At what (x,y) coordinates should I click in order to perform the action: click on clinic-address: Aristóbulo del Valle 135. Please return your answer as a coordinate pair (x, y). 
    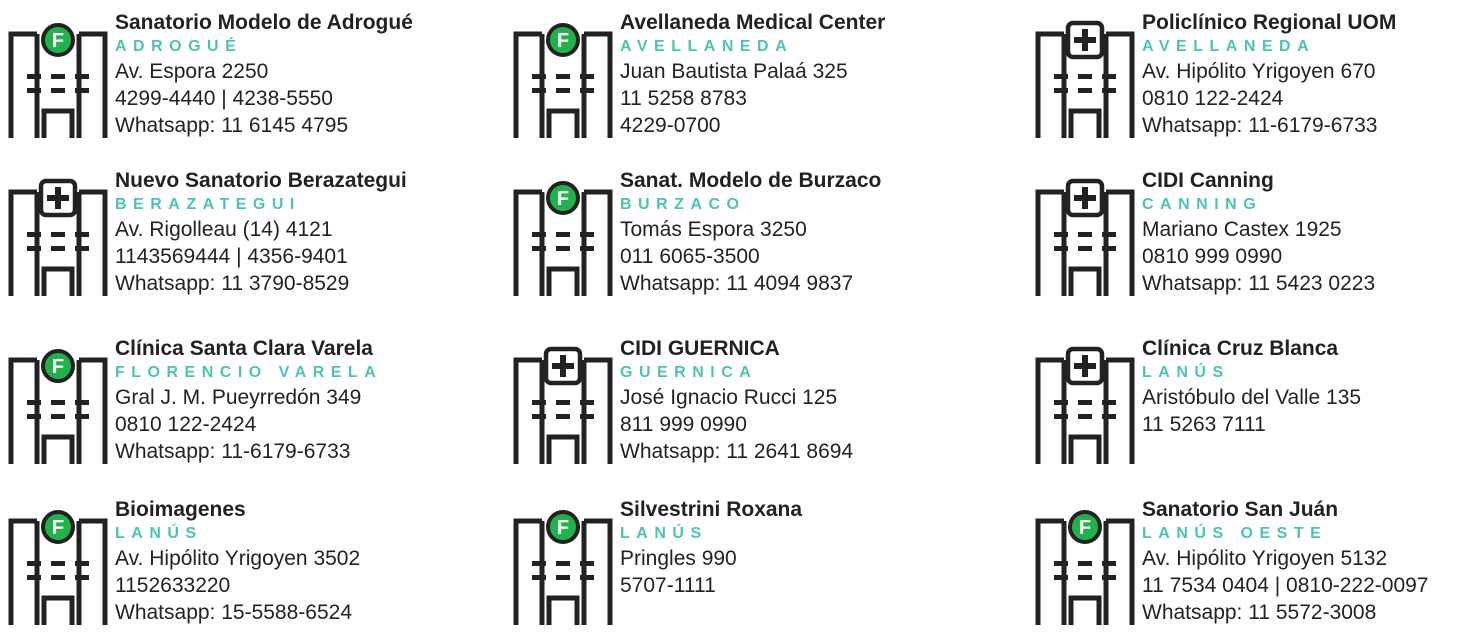
    Looking at the image, I should click on (1252, 397).